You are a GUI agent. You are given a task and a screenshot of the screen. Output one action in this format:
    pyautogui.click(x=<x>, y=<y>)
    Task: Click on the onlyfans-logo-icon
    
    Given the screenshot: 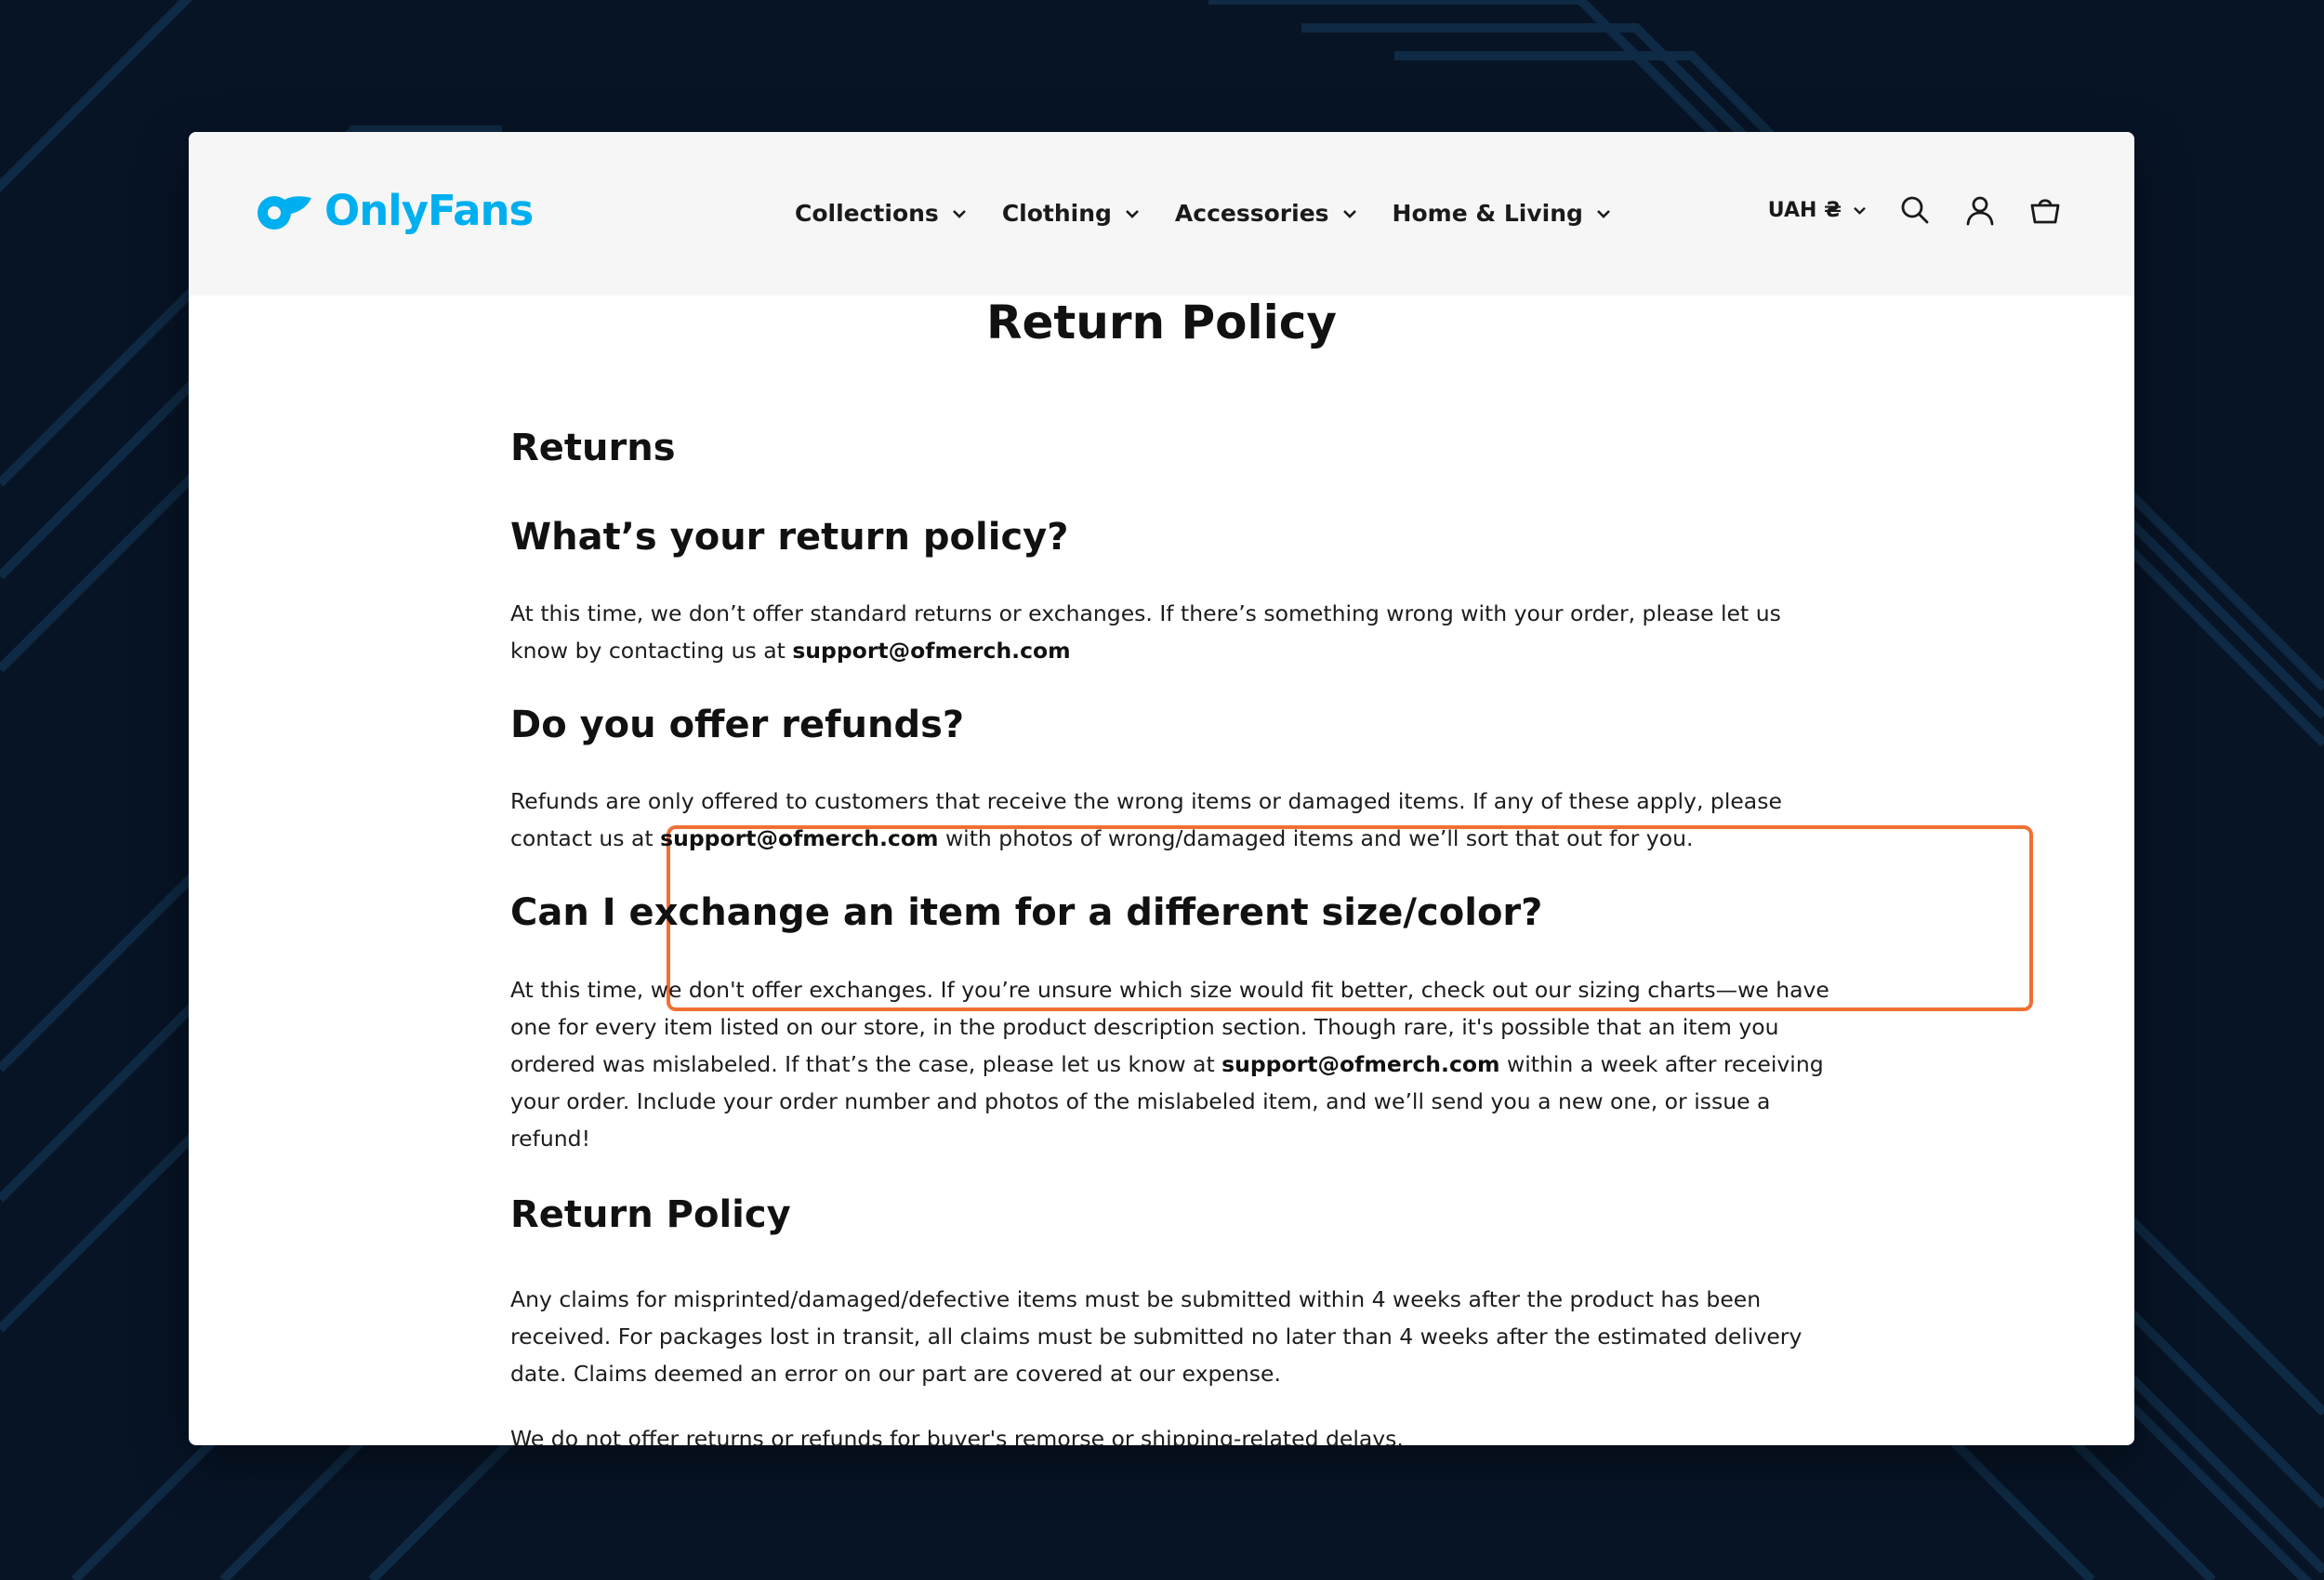 What is the action you would take?
    pyautogui.click(x=284, y=212)
    